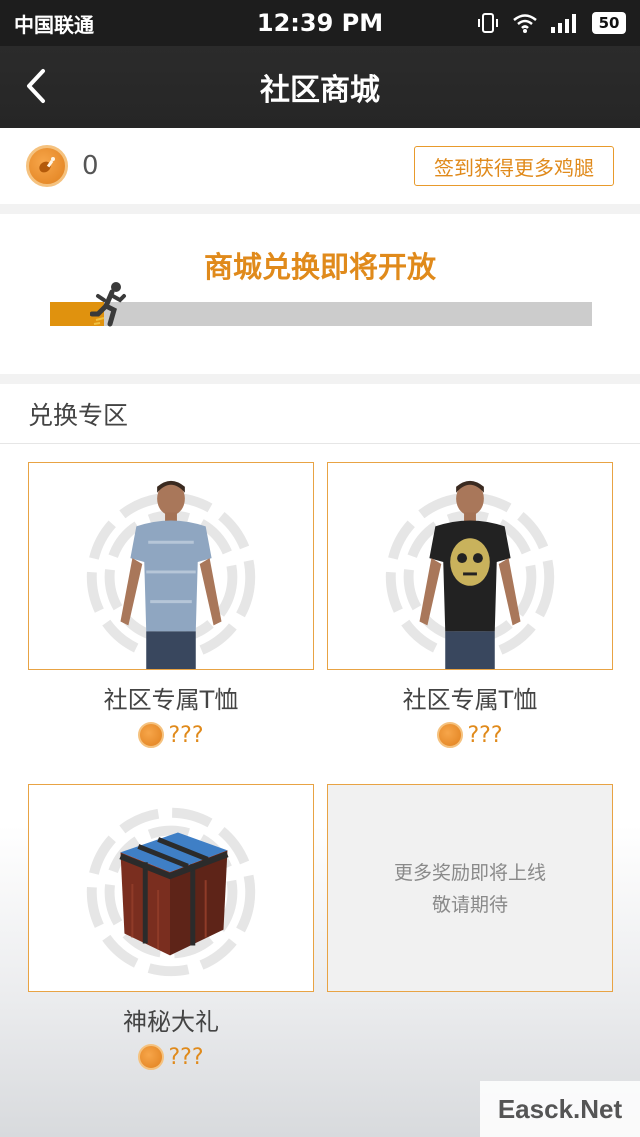 The height and width of the screenshot is (1137, 640). I want to click on coming-soon-card: 更多奖励即将上线 敬请期待, so click(470, 888).